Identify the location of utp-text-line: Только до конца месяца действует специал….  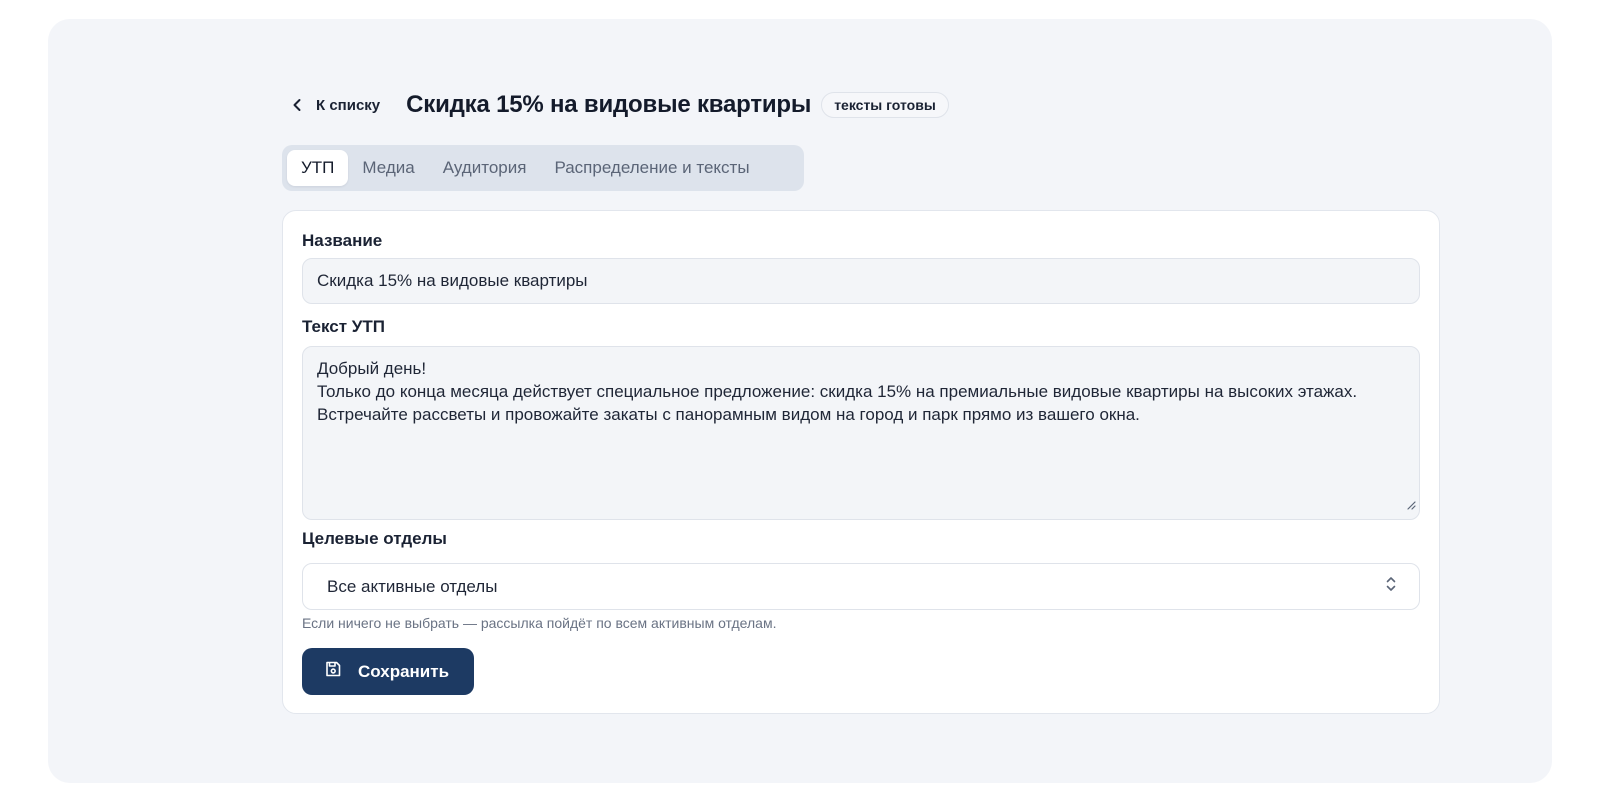
(837, 403).